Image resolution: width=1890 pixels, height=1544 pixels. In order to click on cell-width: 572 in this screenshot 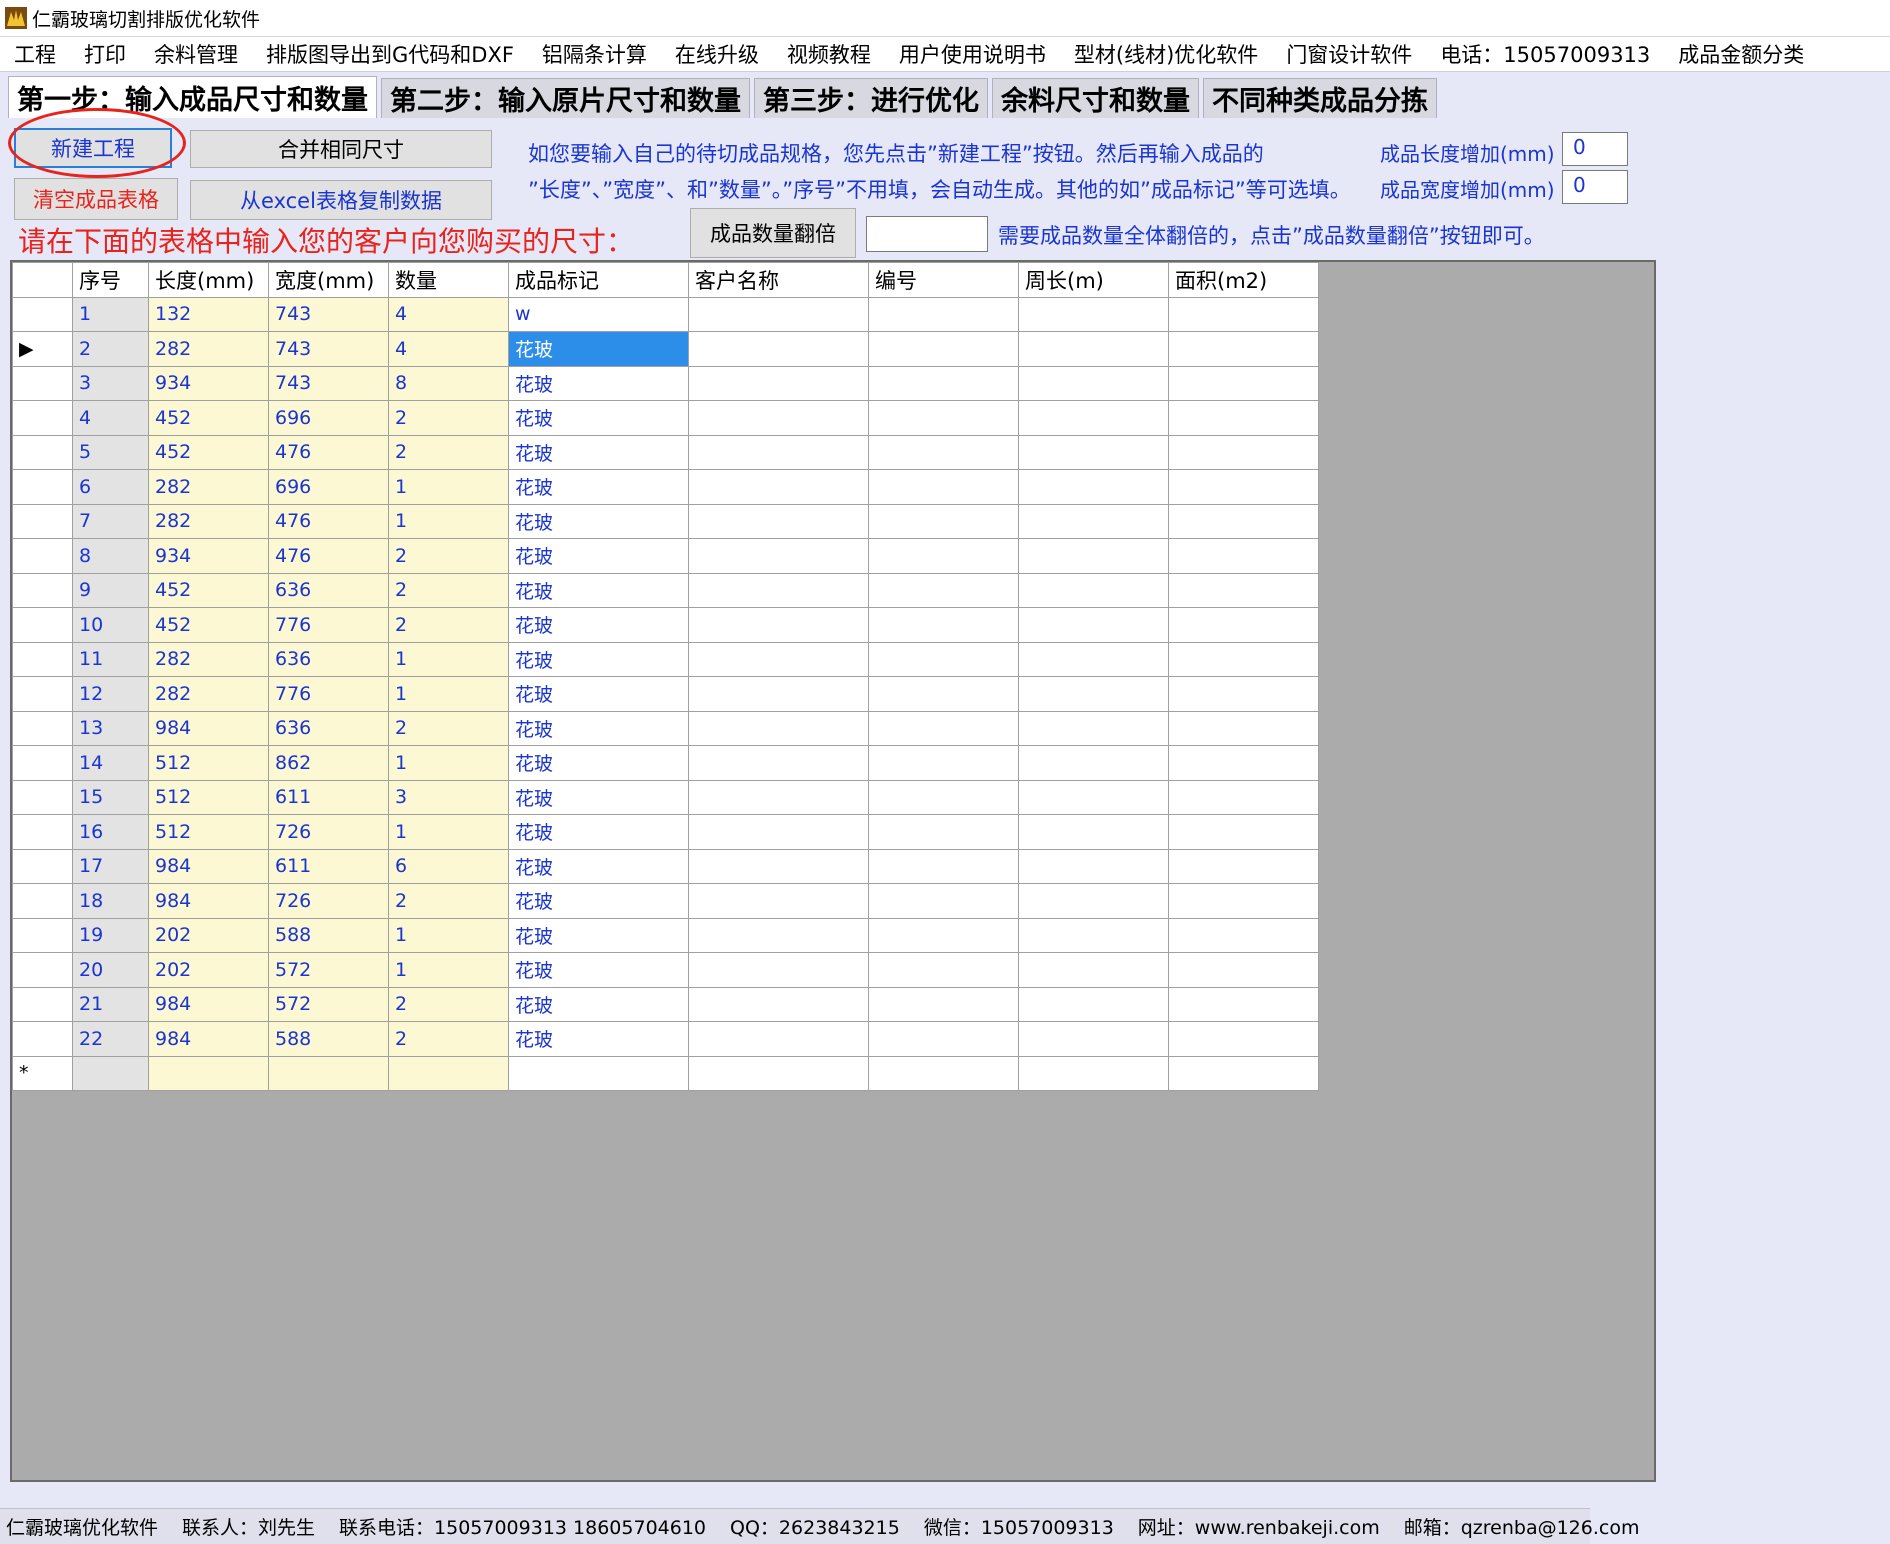, I will do `click(328, 1004)`.